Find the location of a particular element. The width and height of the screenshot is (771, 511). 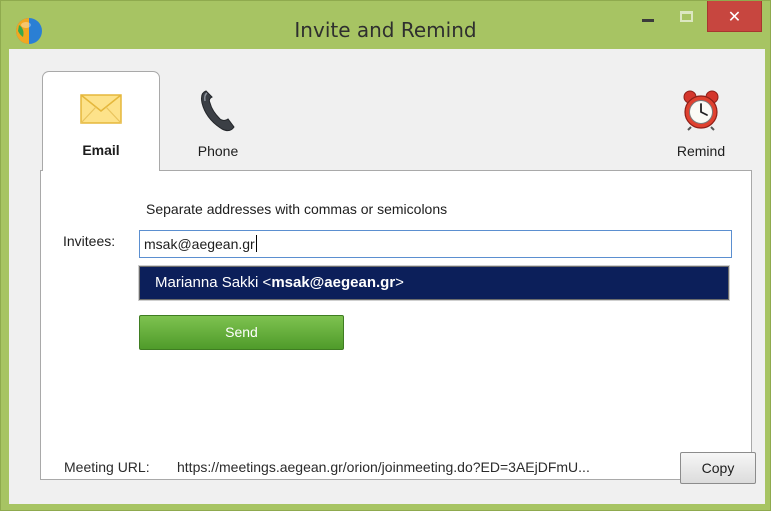

tab-email-label: Email is located at coordinates (101, 150).